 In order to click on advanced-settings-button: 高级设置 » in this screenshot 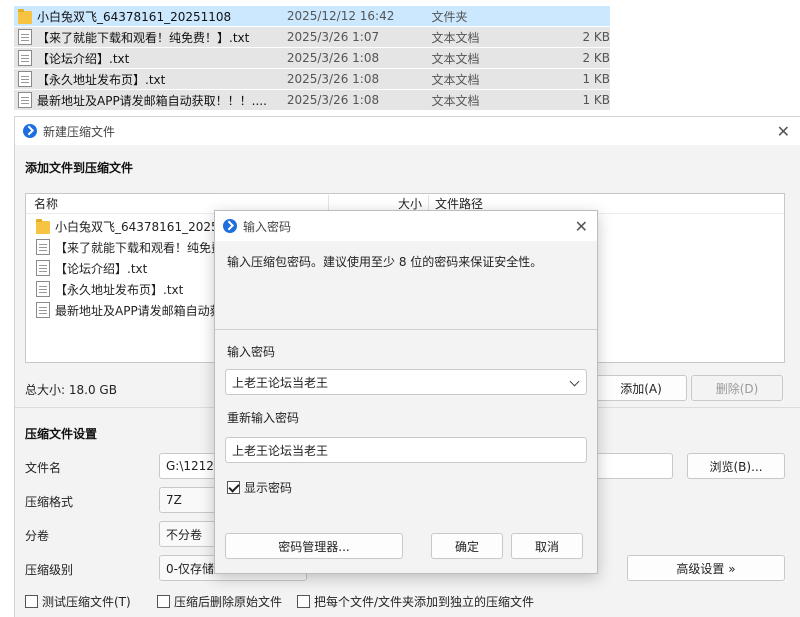, I will do `click(706, 568)`.